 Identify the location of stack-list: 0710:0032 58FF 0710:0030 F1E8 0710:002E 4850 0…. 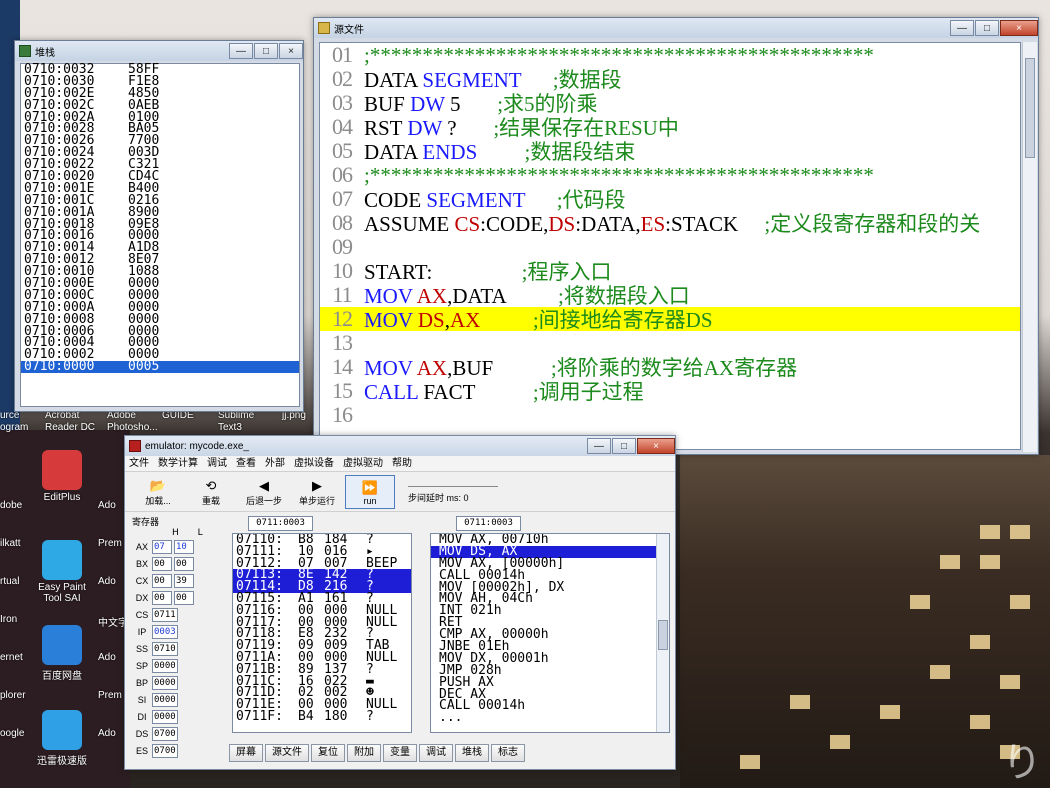
(160, 235).